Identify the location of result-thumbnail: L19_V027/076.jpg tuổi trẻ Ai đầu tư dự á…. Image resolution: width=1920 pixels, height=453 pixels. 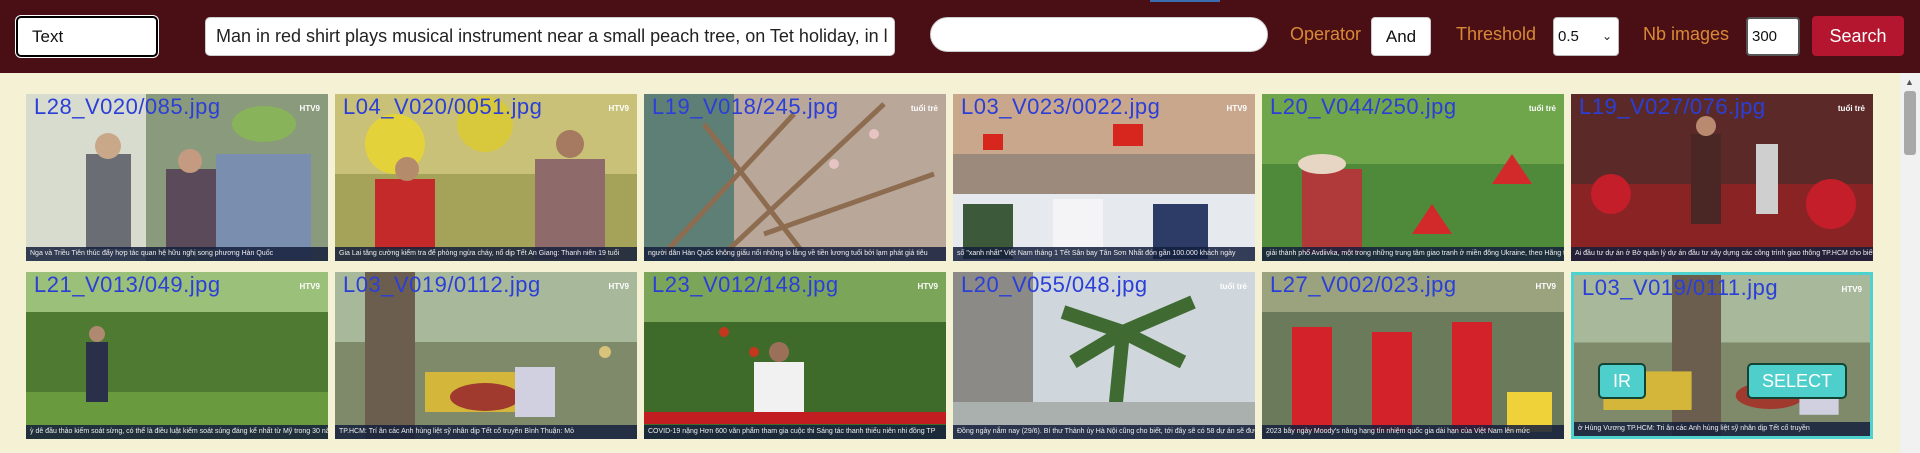
(1722, 177).